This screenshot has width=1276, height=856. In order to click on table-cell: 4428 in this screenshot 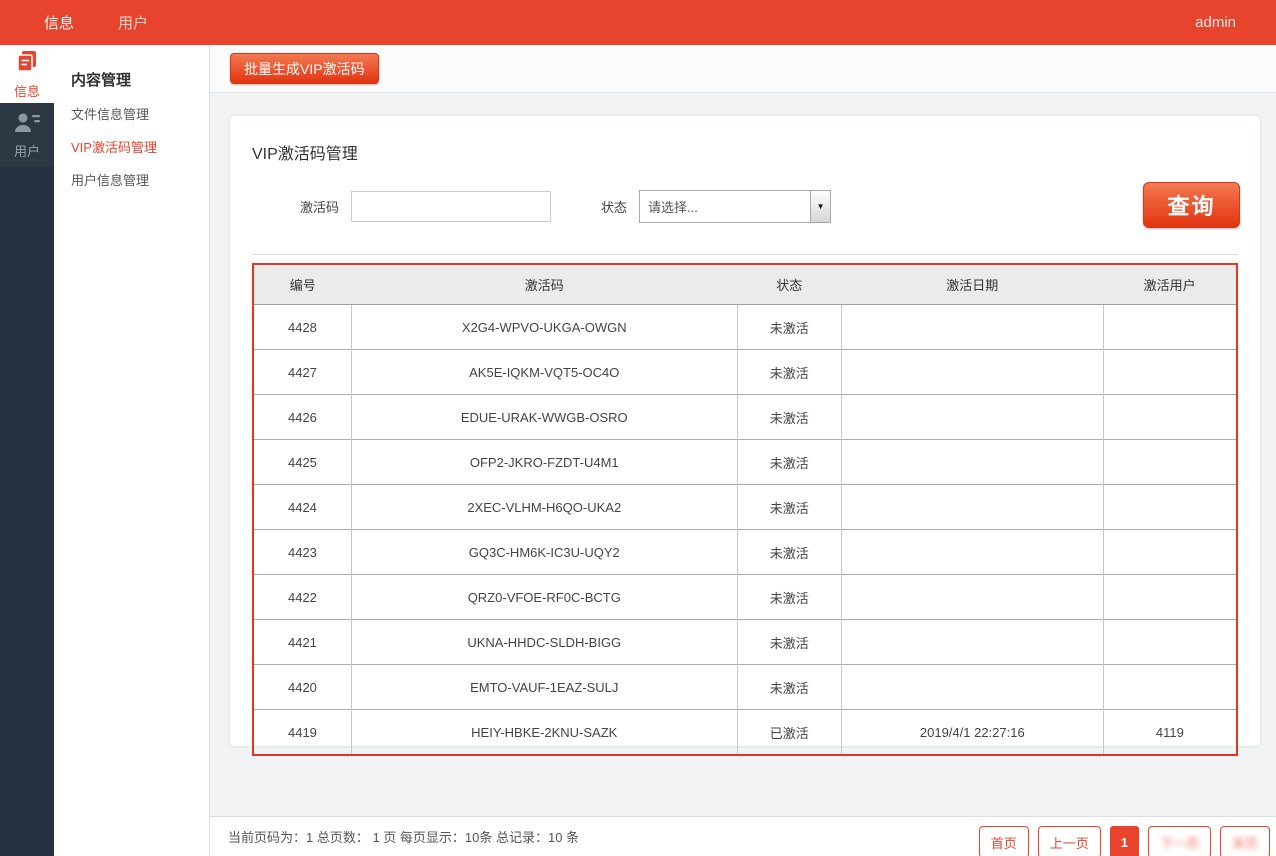, I will do `click(302, 327)`.